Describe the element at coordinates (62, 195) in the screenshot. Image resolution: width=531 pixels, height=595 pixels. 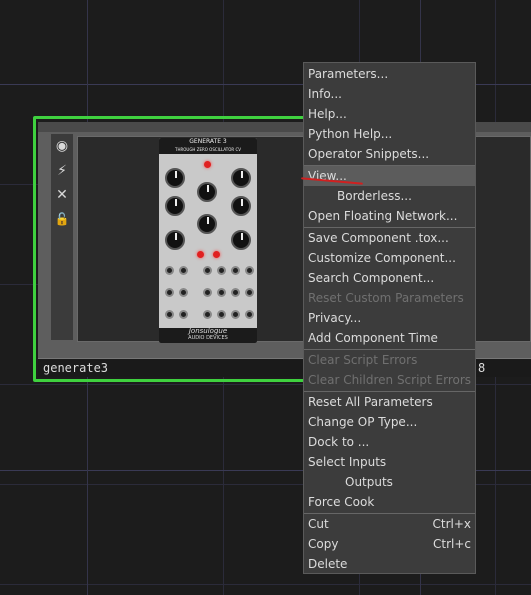
I see `bypass-x-icon: ✕` at that location.